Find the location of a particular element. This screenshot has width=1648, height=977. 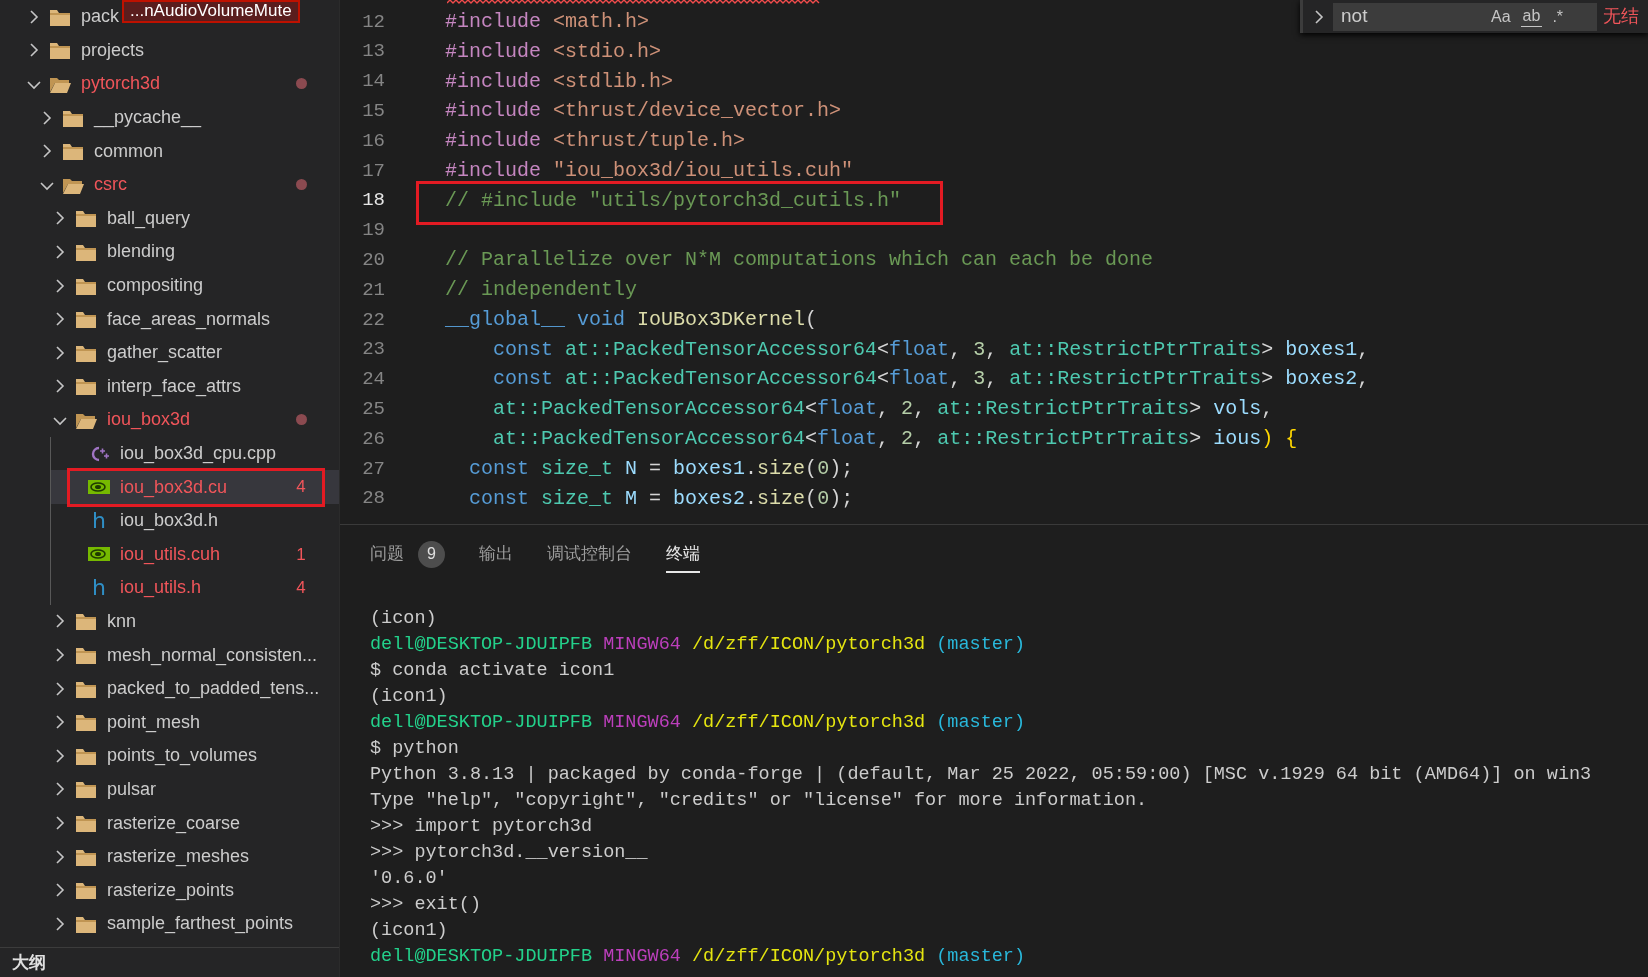

tree-item: projects is located at coordinates (169, 50).